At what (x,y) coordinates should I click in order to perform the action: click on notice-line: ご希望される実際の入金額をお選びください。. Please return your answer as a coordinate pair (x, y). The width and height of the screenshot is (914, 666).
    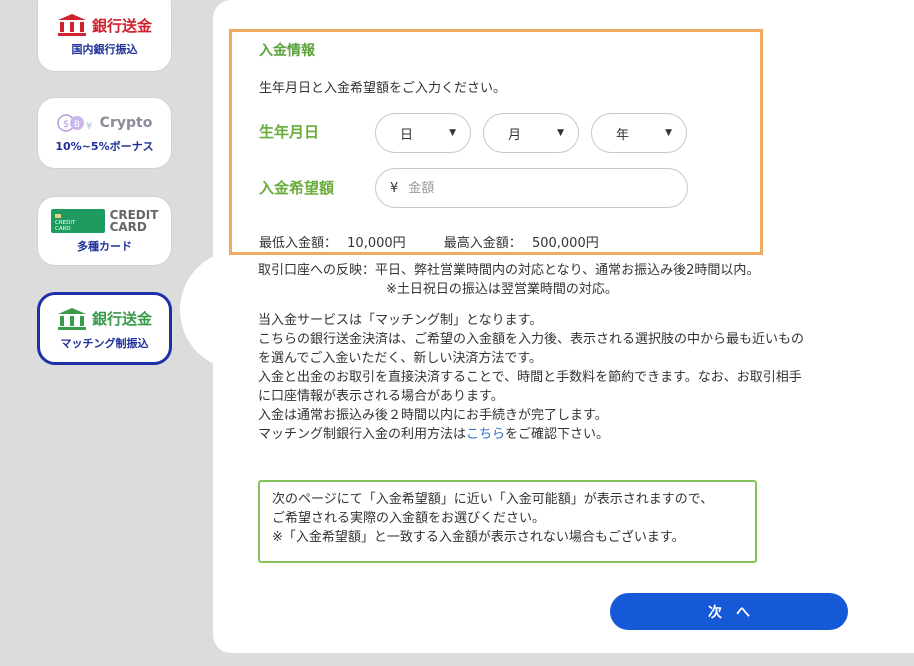
    Looking at the image, I should click on (409, 518).